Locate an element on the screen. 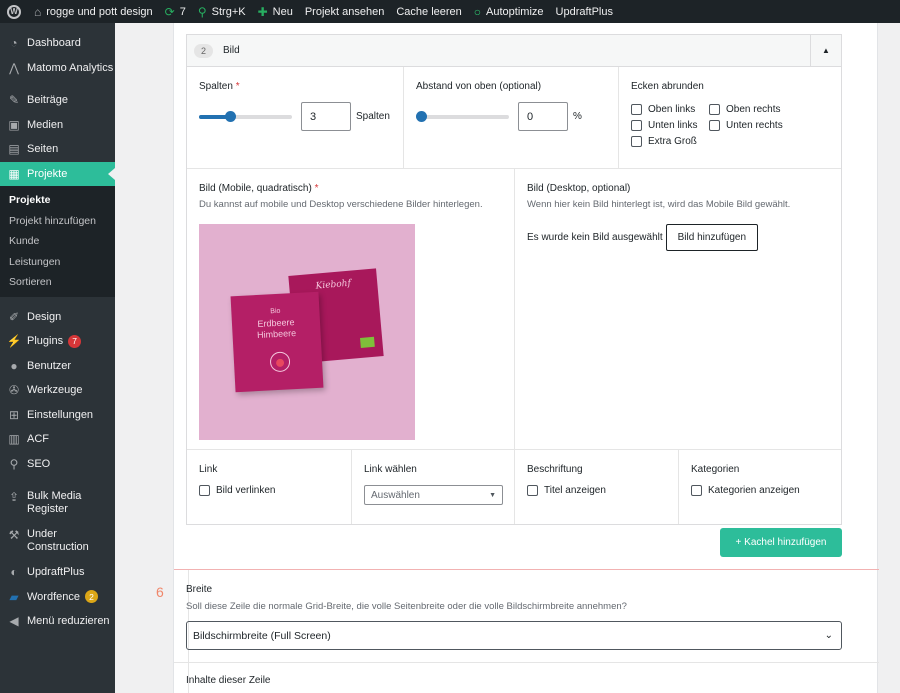 This screenshot has width=900, height=693. clear-cache-link: Cache leeren is located at coordinates (428, 11).